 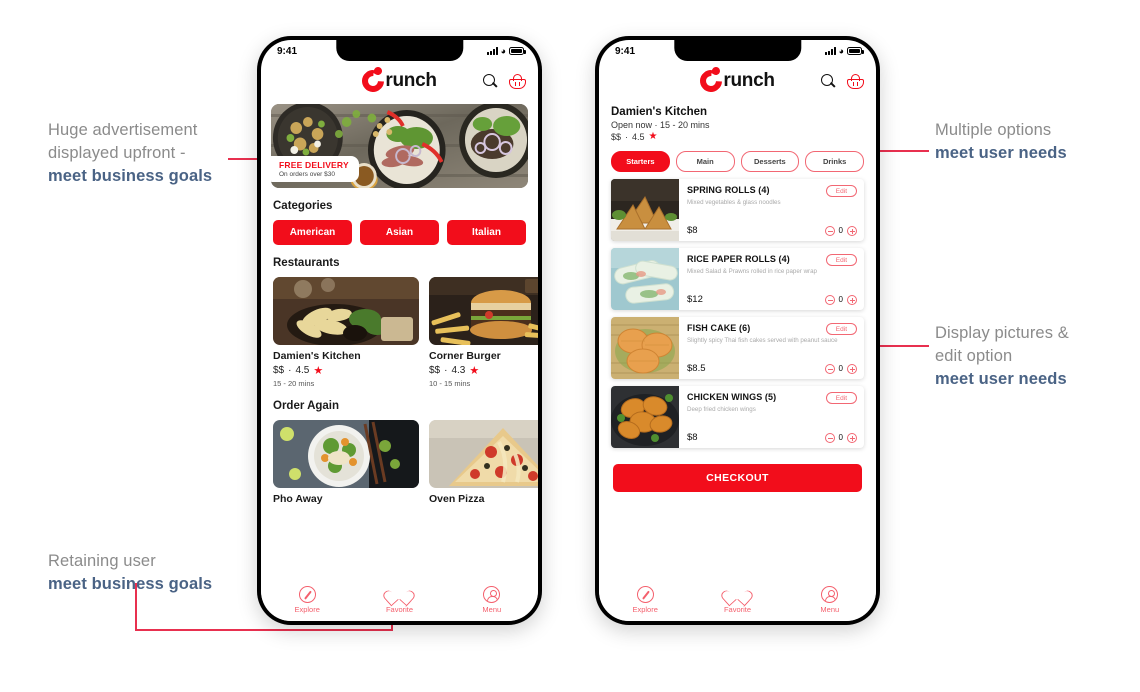 What do you see at coordinates (1035, 142) in the screenshot?
I see `annotation-multiple-options: Multiple options meet user needs` at bounding box center [1035, 142].